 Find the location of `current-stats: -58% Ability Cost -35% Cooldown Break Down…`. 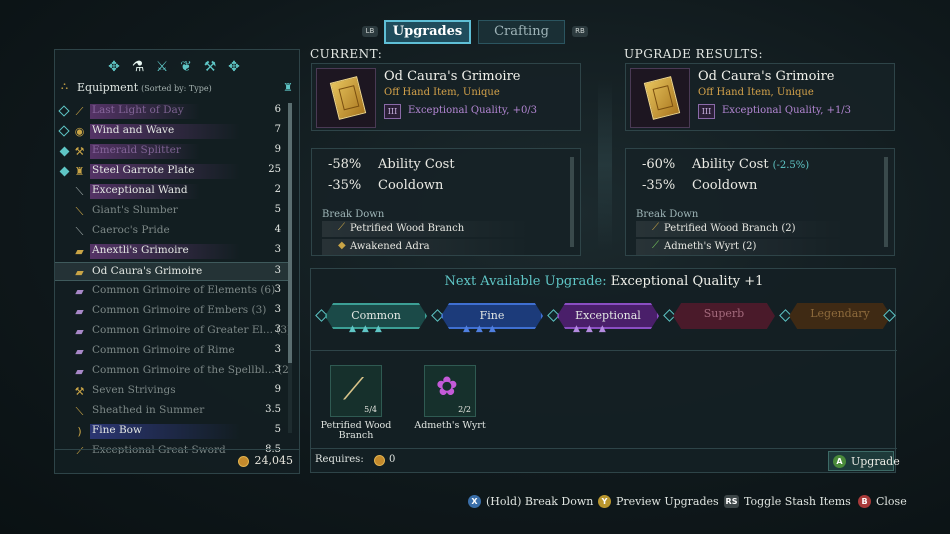

current-stats: -58% Ability Cost -35% Cooldown Break Down… is located at coordinates (446, 202).